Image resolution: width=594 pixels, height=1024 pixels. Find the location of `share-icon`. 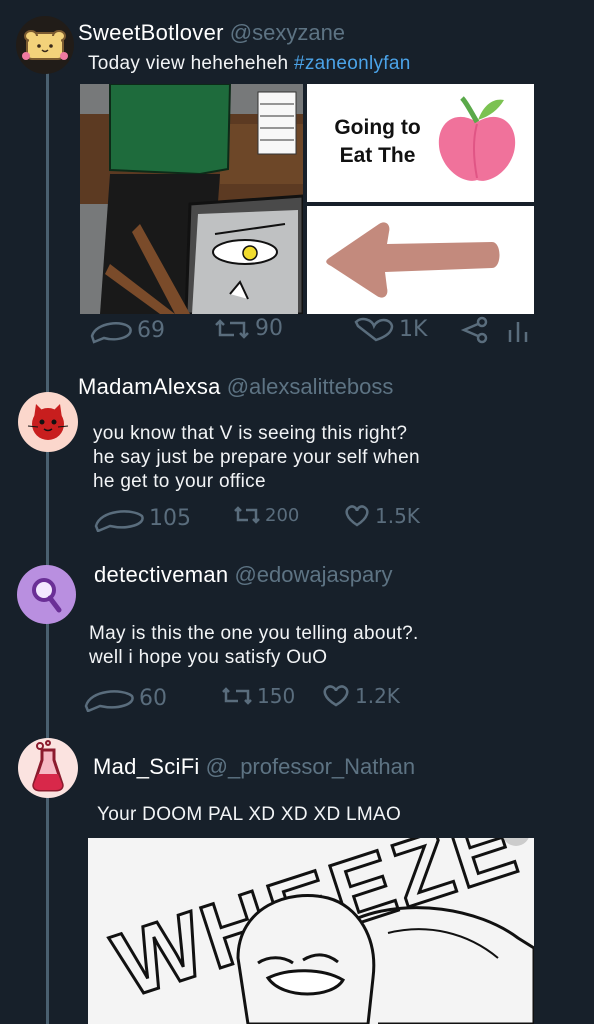

share-icon is located at coordinates (474, 330).